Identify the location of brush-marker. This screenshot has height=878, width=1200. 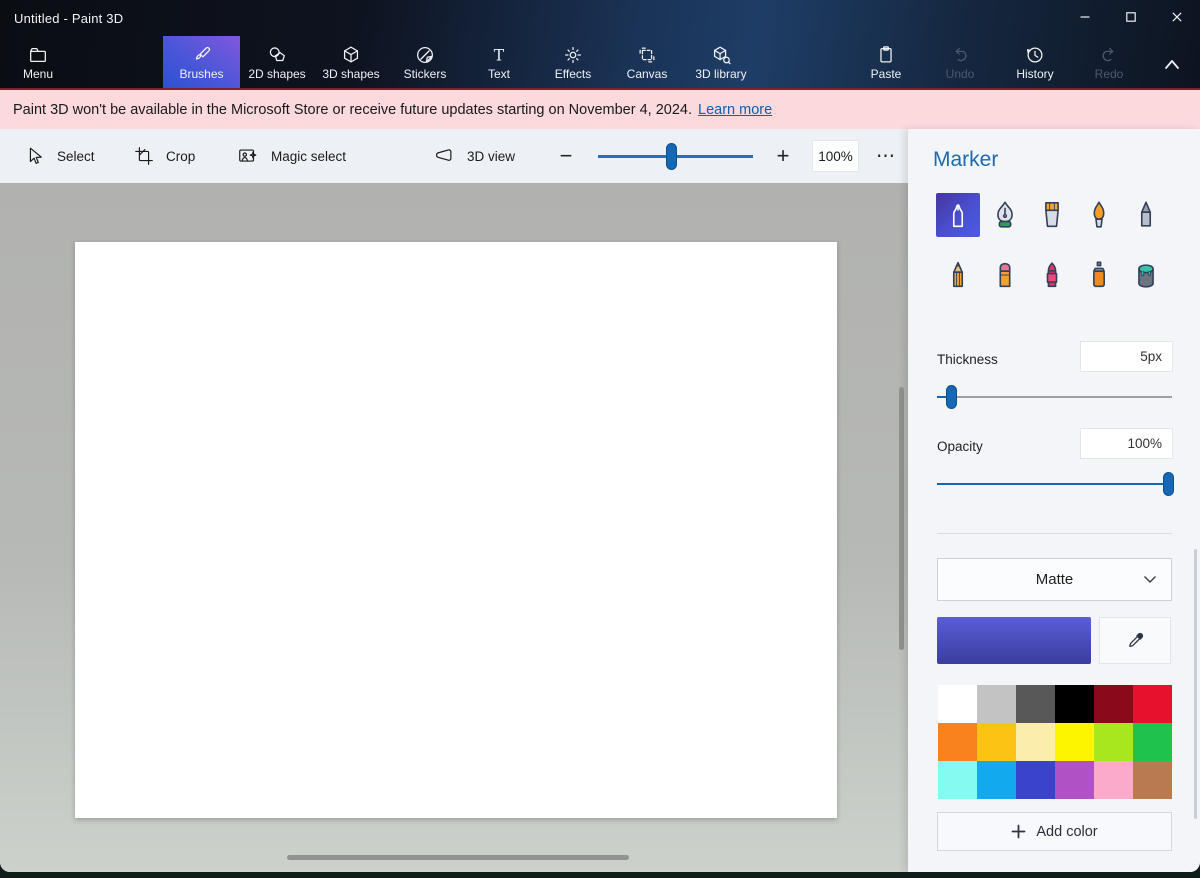
(958, 215).